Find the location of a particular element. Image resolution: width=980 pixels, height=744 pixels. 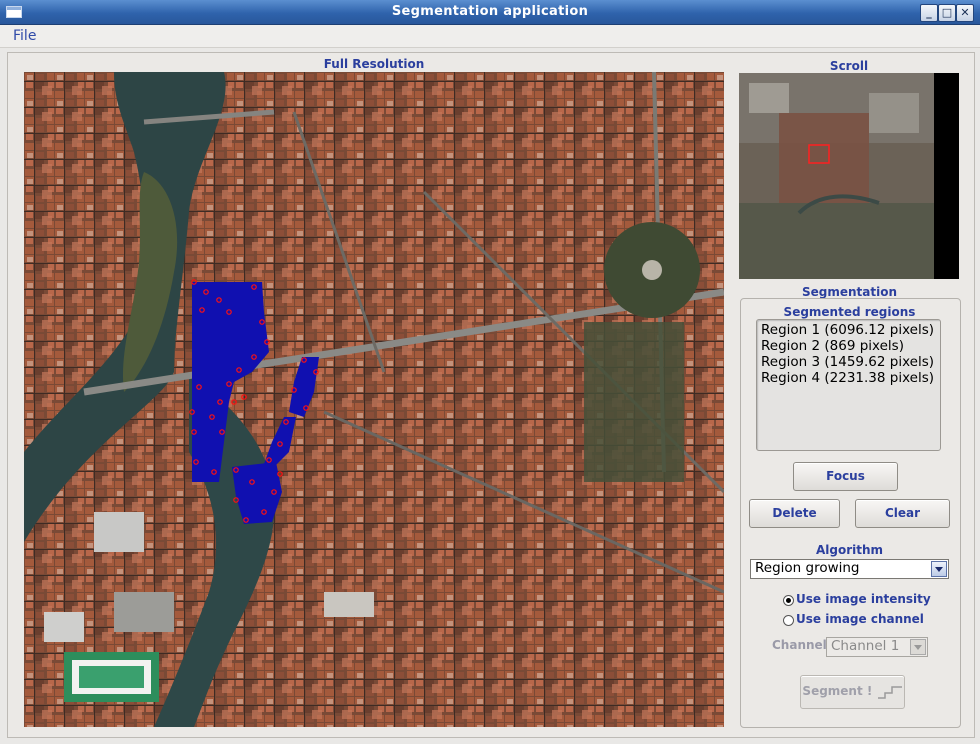

list-item: Region 3 (1459.62 pixels) is located at coordinates (848, 362).